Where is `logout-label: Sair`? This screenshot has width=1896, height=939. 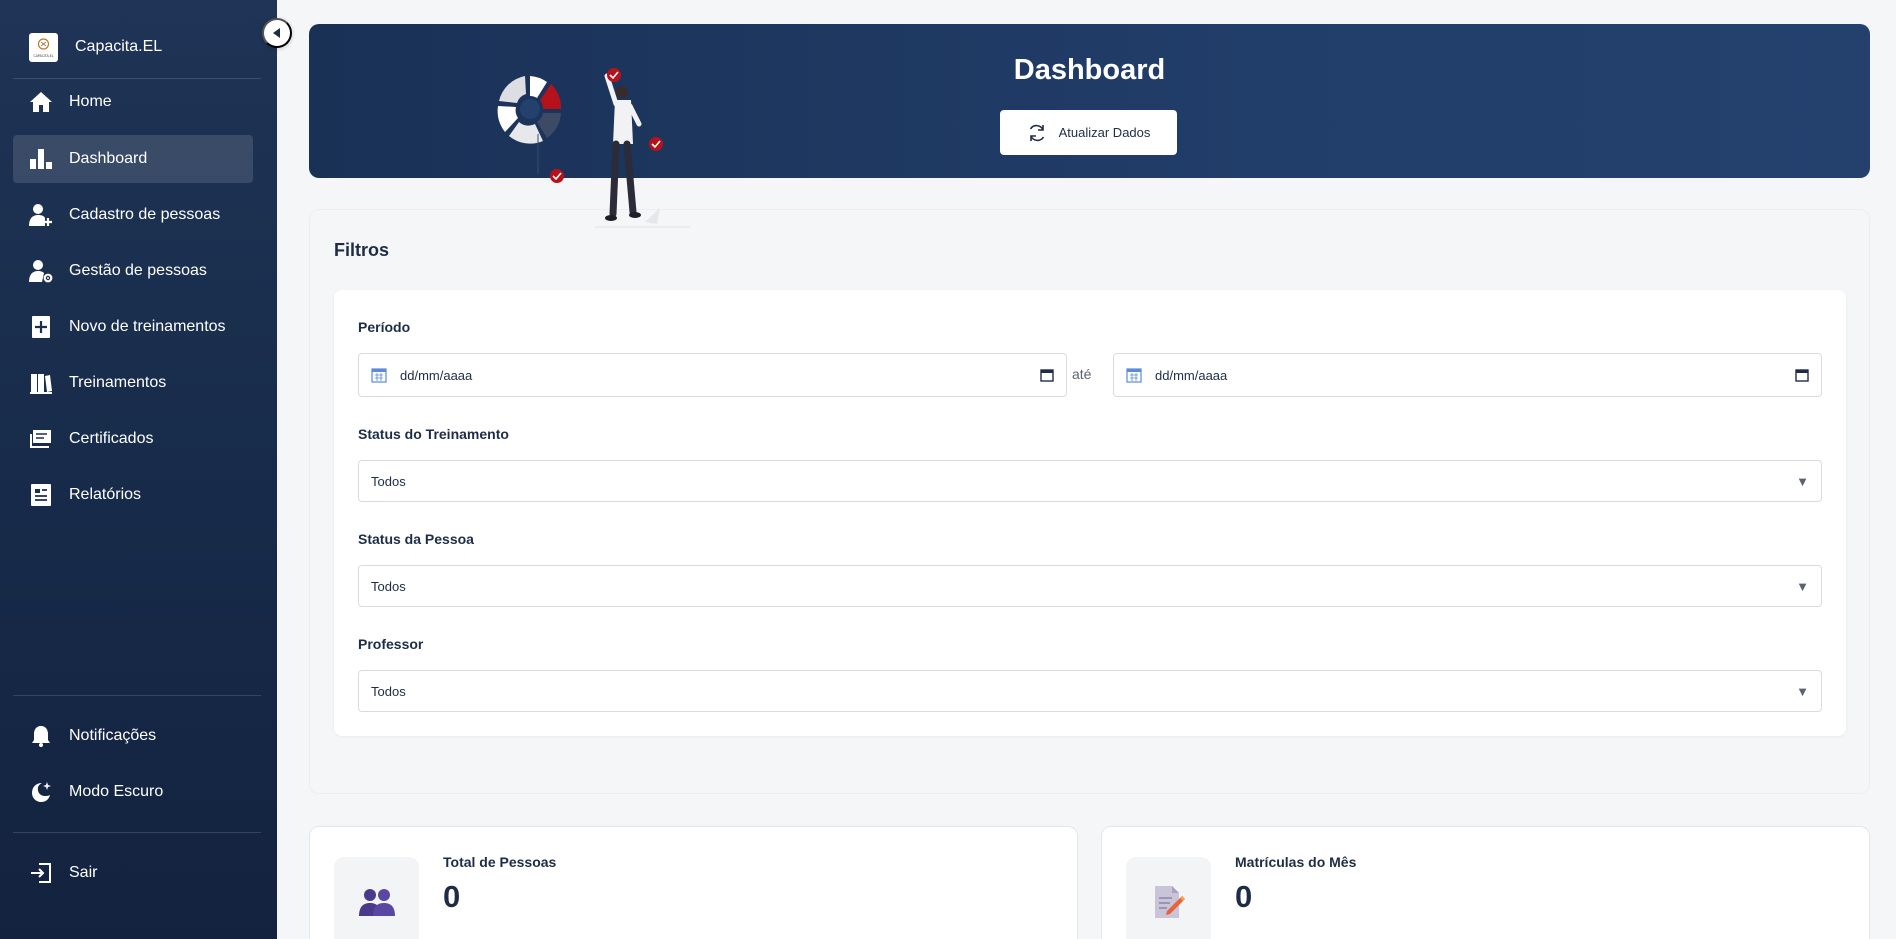
logout-label: Sair is located at coordinates (83, 872).